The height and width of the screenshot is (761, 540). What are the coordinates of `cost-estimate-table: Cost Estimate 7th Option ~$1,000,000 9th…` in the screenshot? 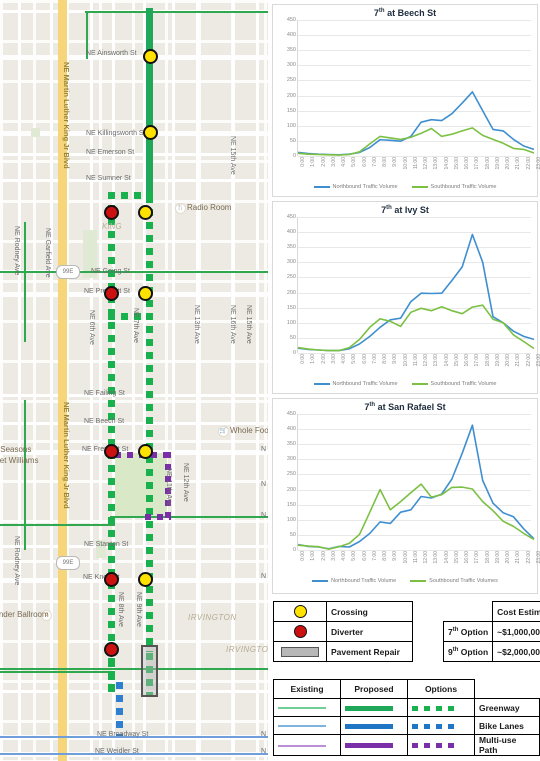 It's located at (491, 631).